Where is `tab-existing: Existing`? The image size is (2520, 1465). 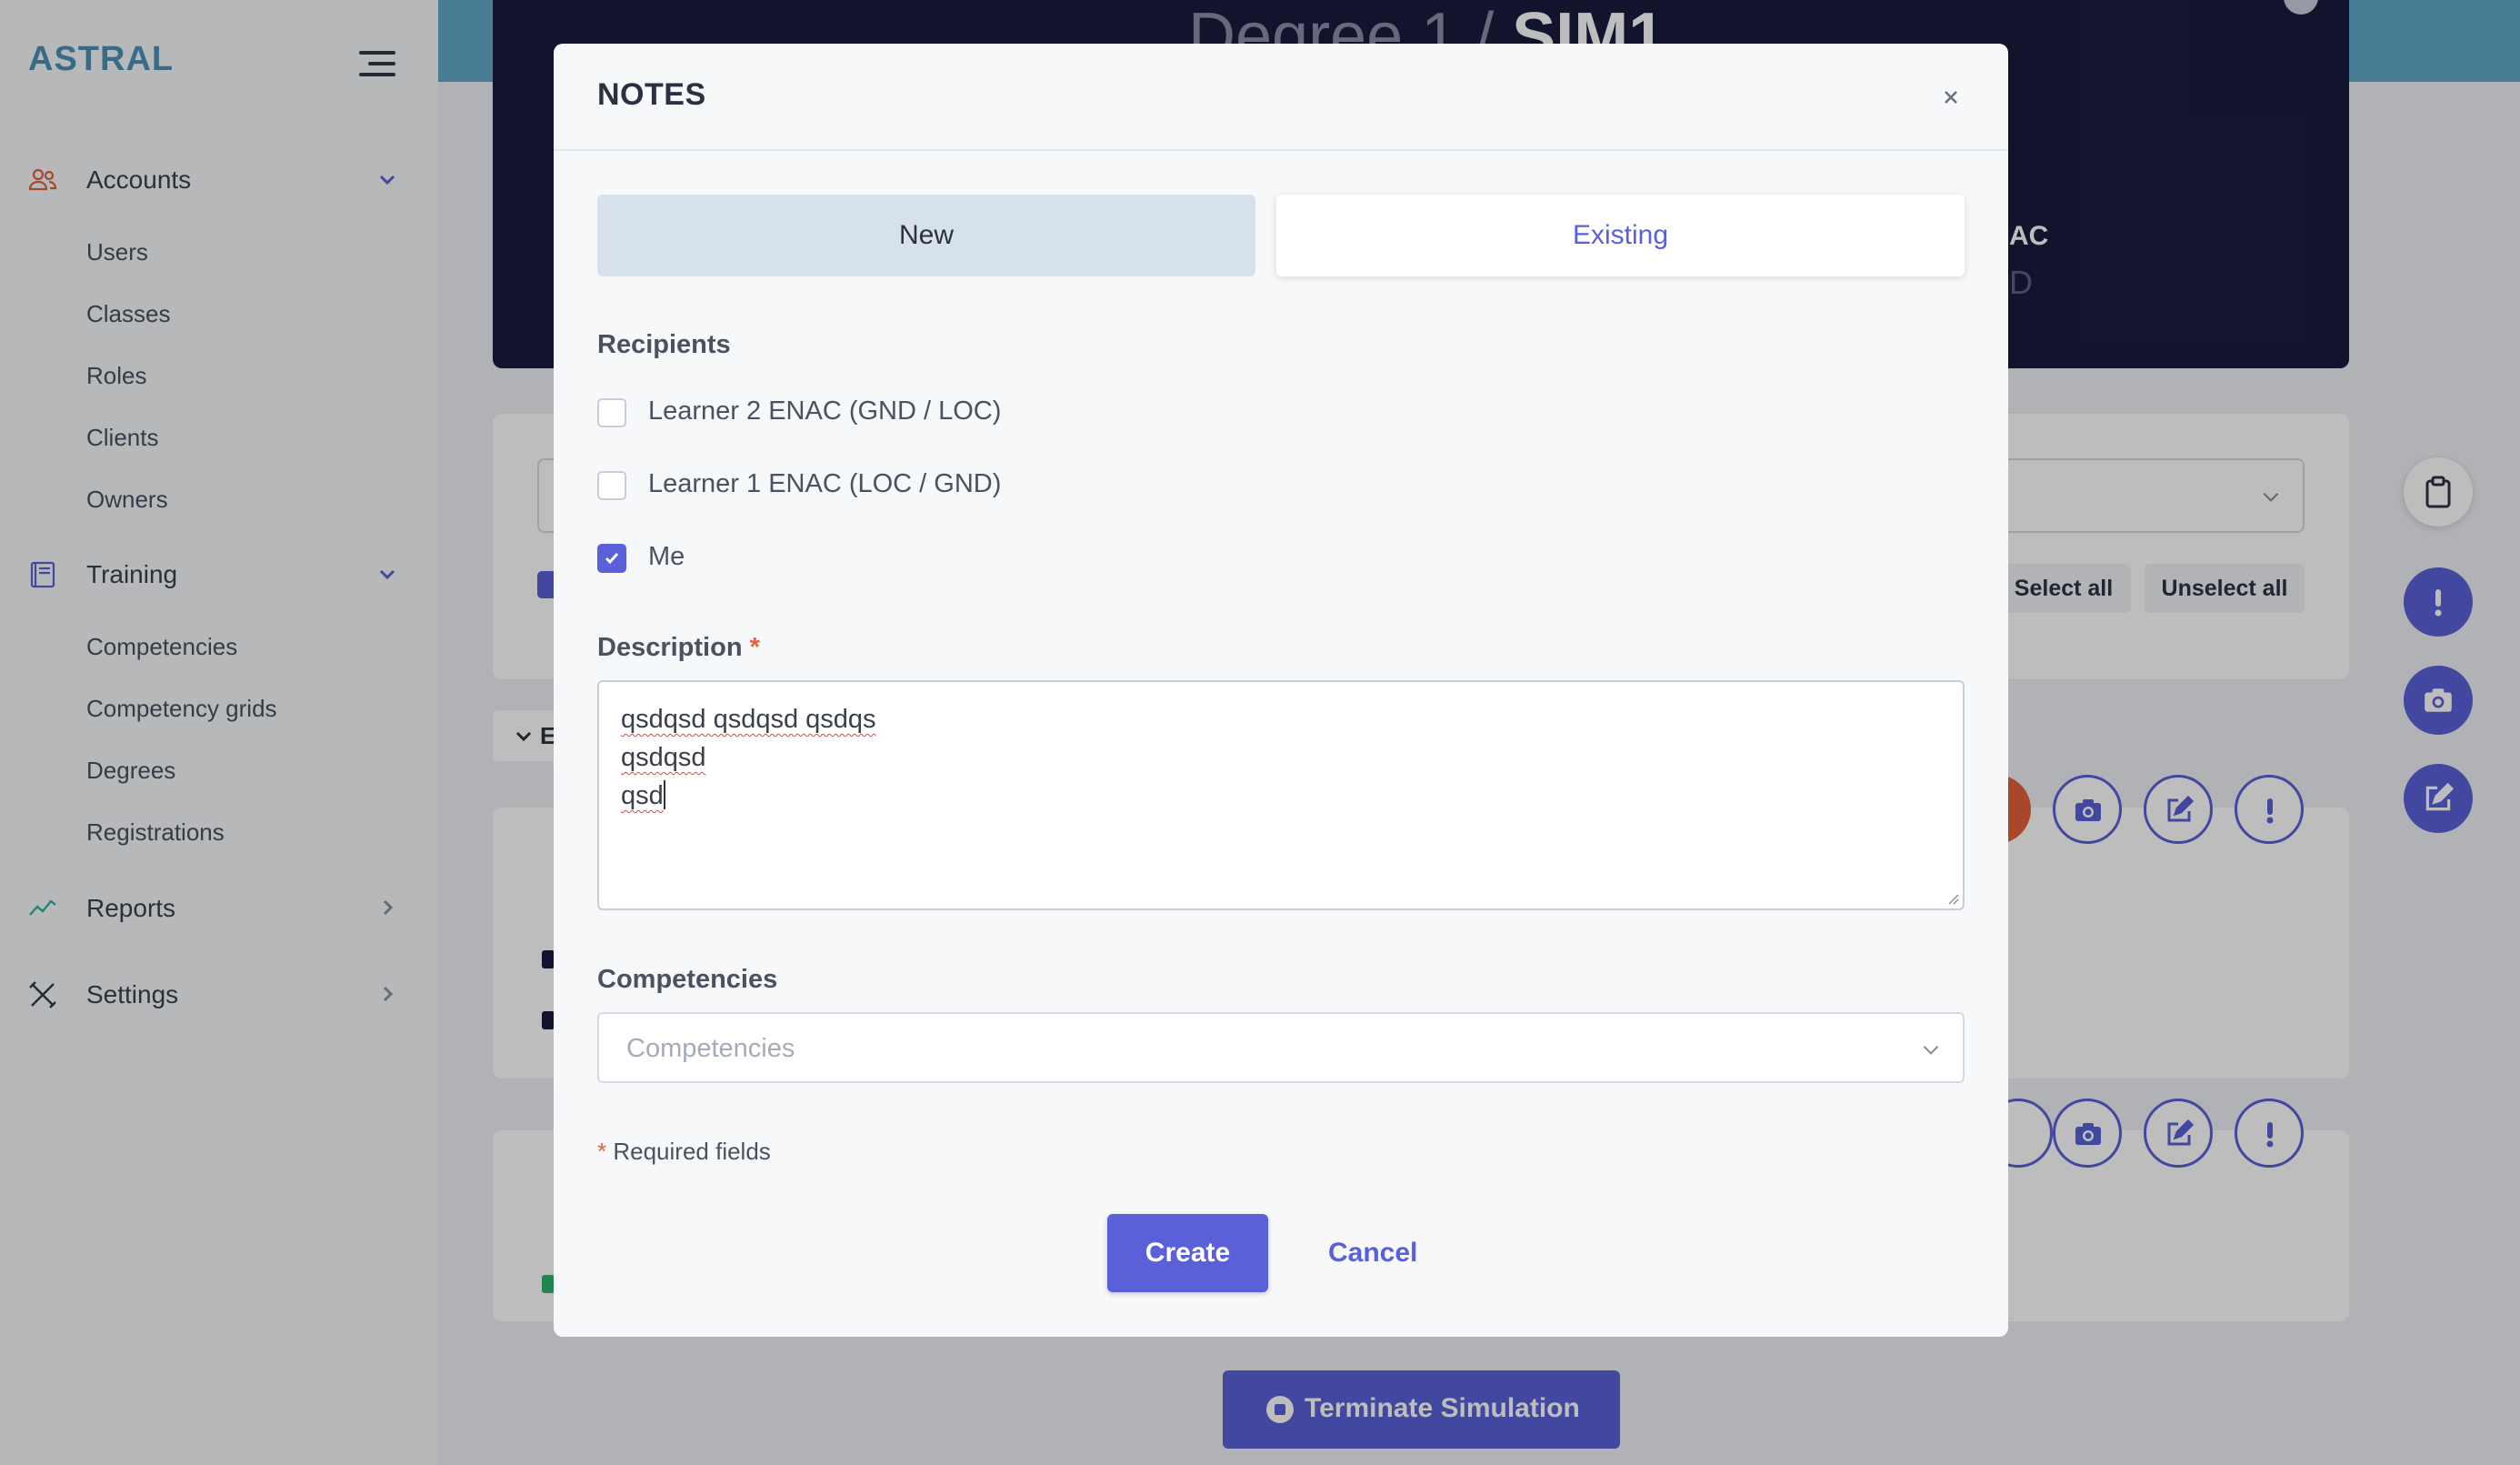 tab-existing: Existing is located at coordinates (1620, 235).